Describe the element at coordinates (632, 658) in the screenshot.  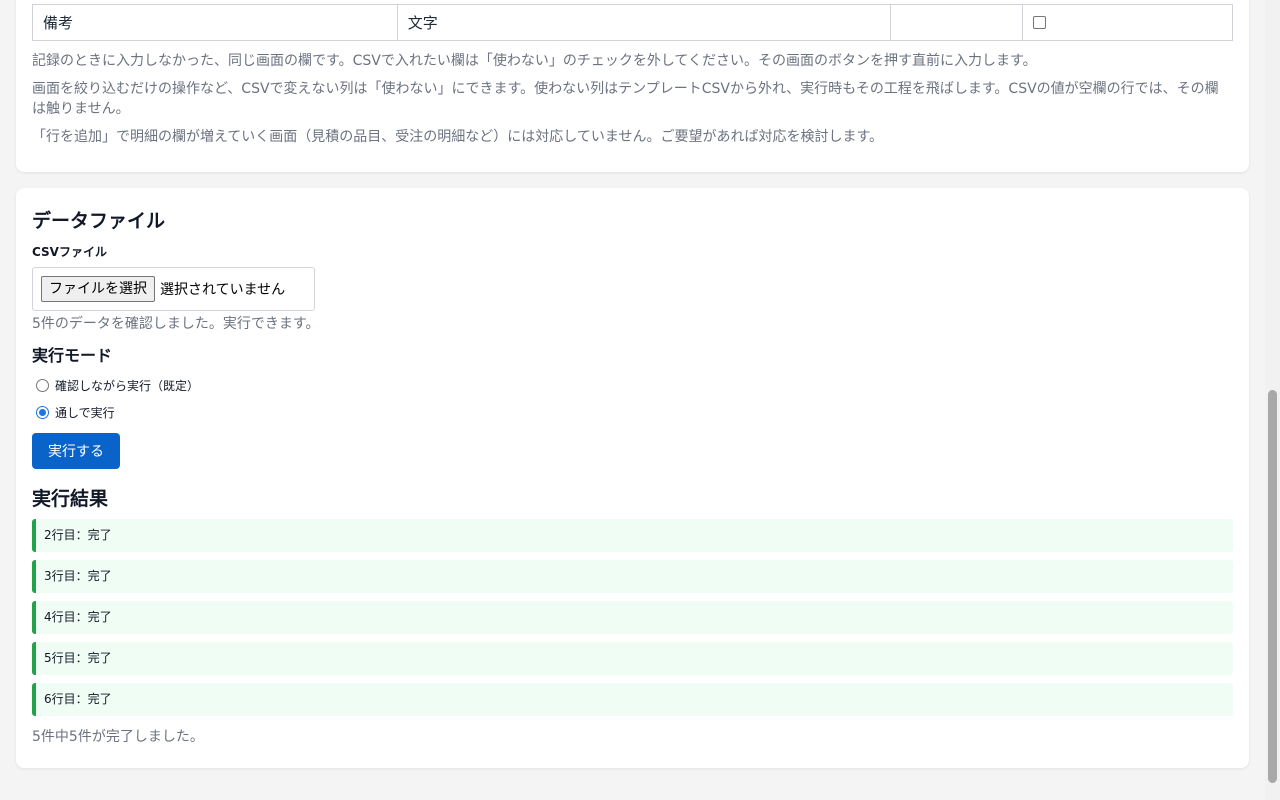
I see `result-item: 5行目：完了` at that location.